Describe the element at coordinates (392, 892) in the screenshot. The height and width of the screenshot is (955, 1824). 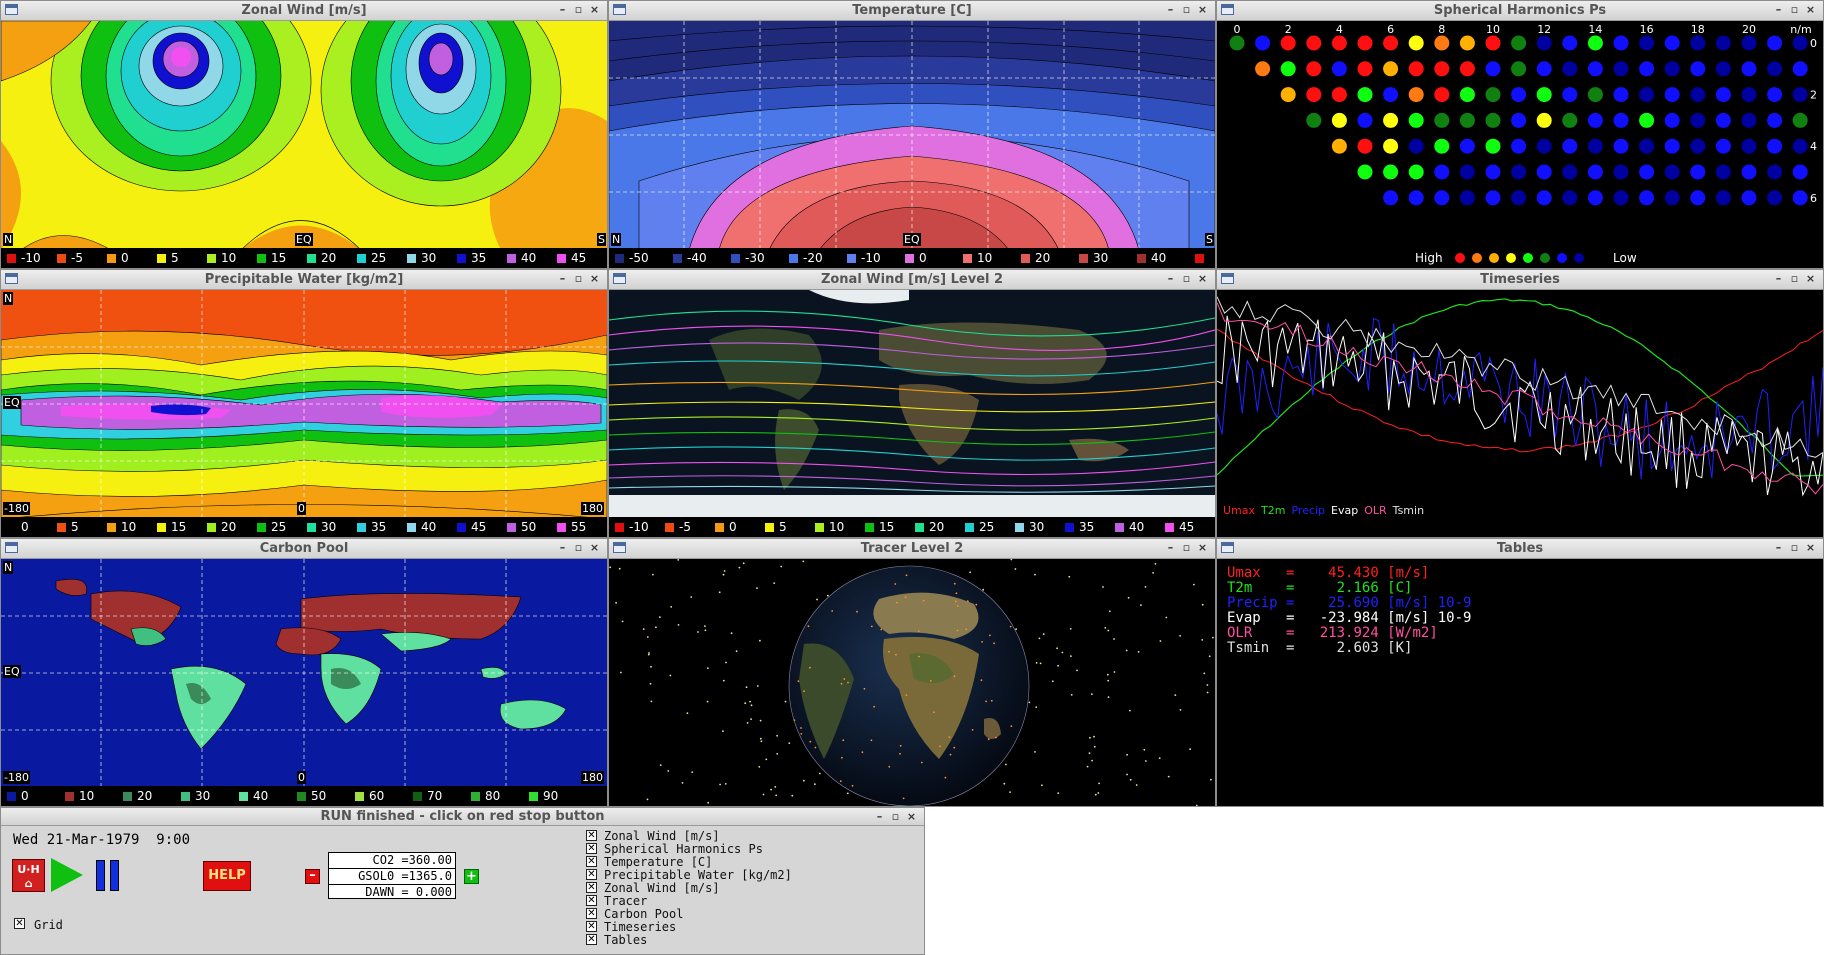
I see `param-dawn: DAWN = 0.000` at that location.